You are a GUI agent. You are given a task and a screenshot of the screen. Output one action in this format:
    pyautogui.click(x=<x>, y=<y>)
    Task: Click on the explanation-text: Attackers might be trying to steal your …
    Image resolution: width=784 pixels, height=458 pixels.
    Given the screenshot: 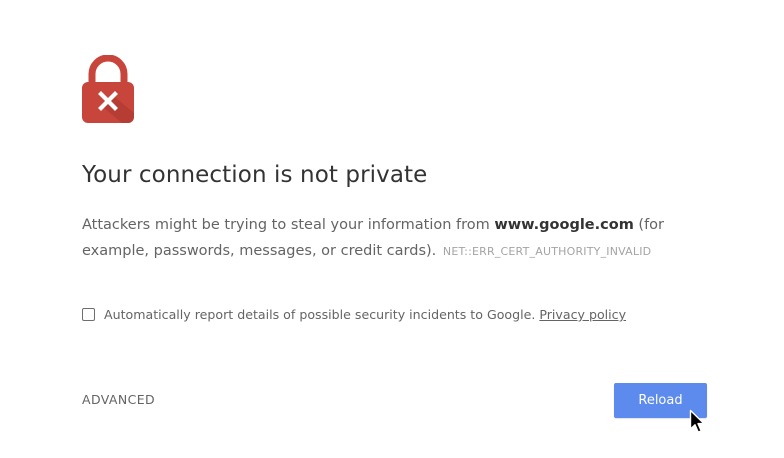 What is the action you would take?
    pyautogui.click(x=402, y=238)
    